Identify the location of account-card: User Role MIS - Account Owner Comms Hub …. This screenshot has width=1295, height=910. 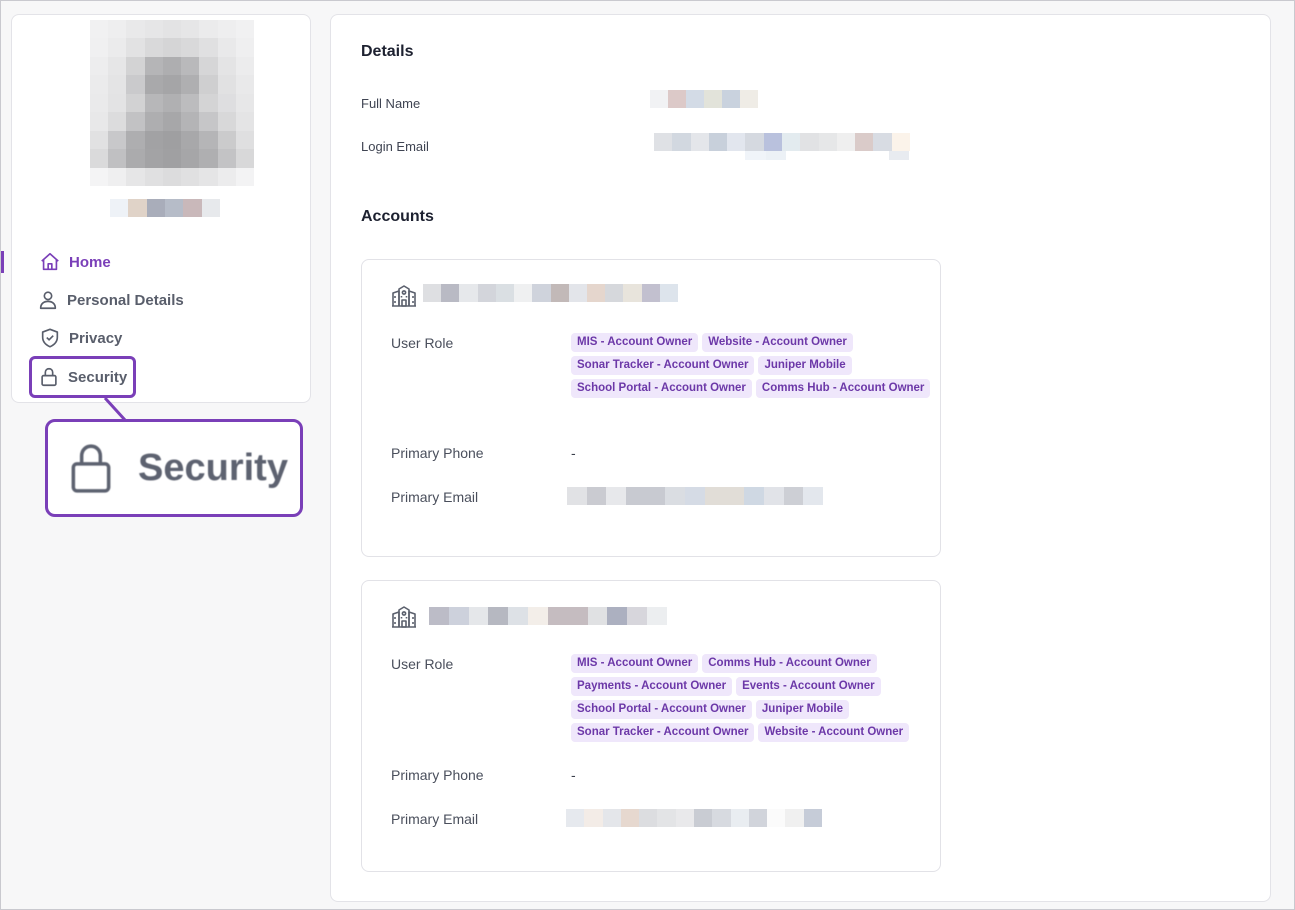
(651, 726).